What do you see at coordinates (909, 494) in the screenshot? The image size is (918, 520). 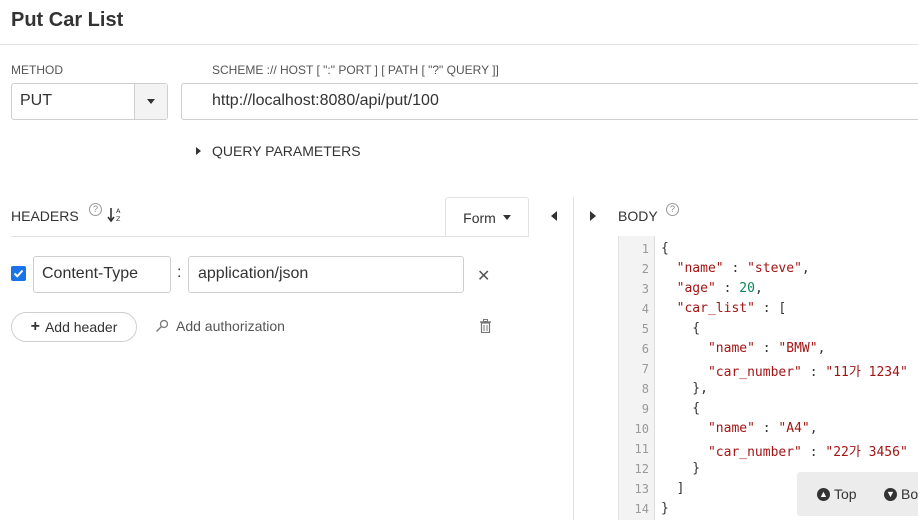 I see `scroll-bottom-label: Bo` at bounding box center [909, 494].